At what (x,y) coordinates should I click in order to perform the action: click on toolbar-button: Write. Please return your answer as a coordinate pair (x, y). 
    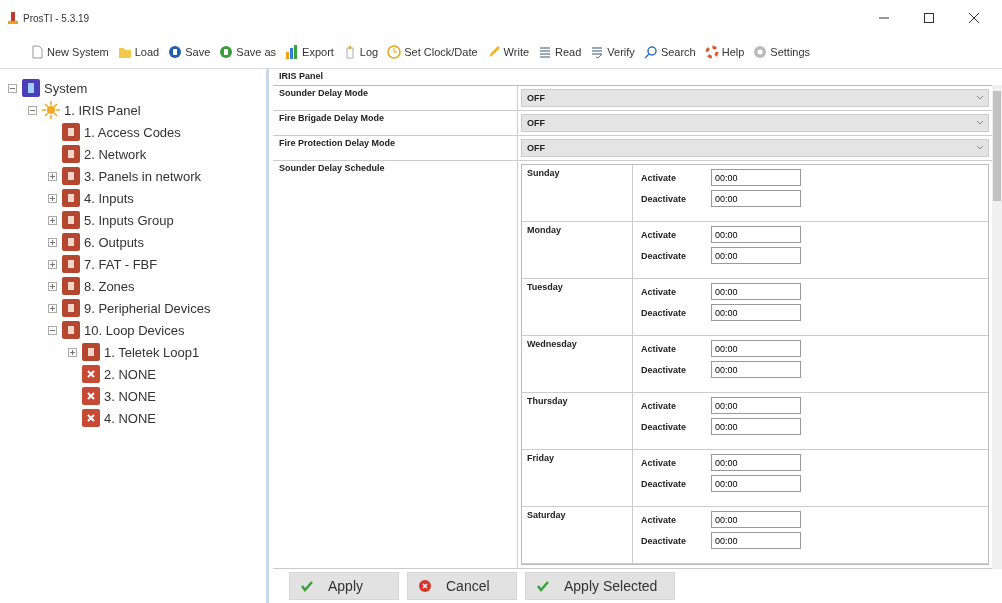
    Looking at the image, I should click on (508, 52).